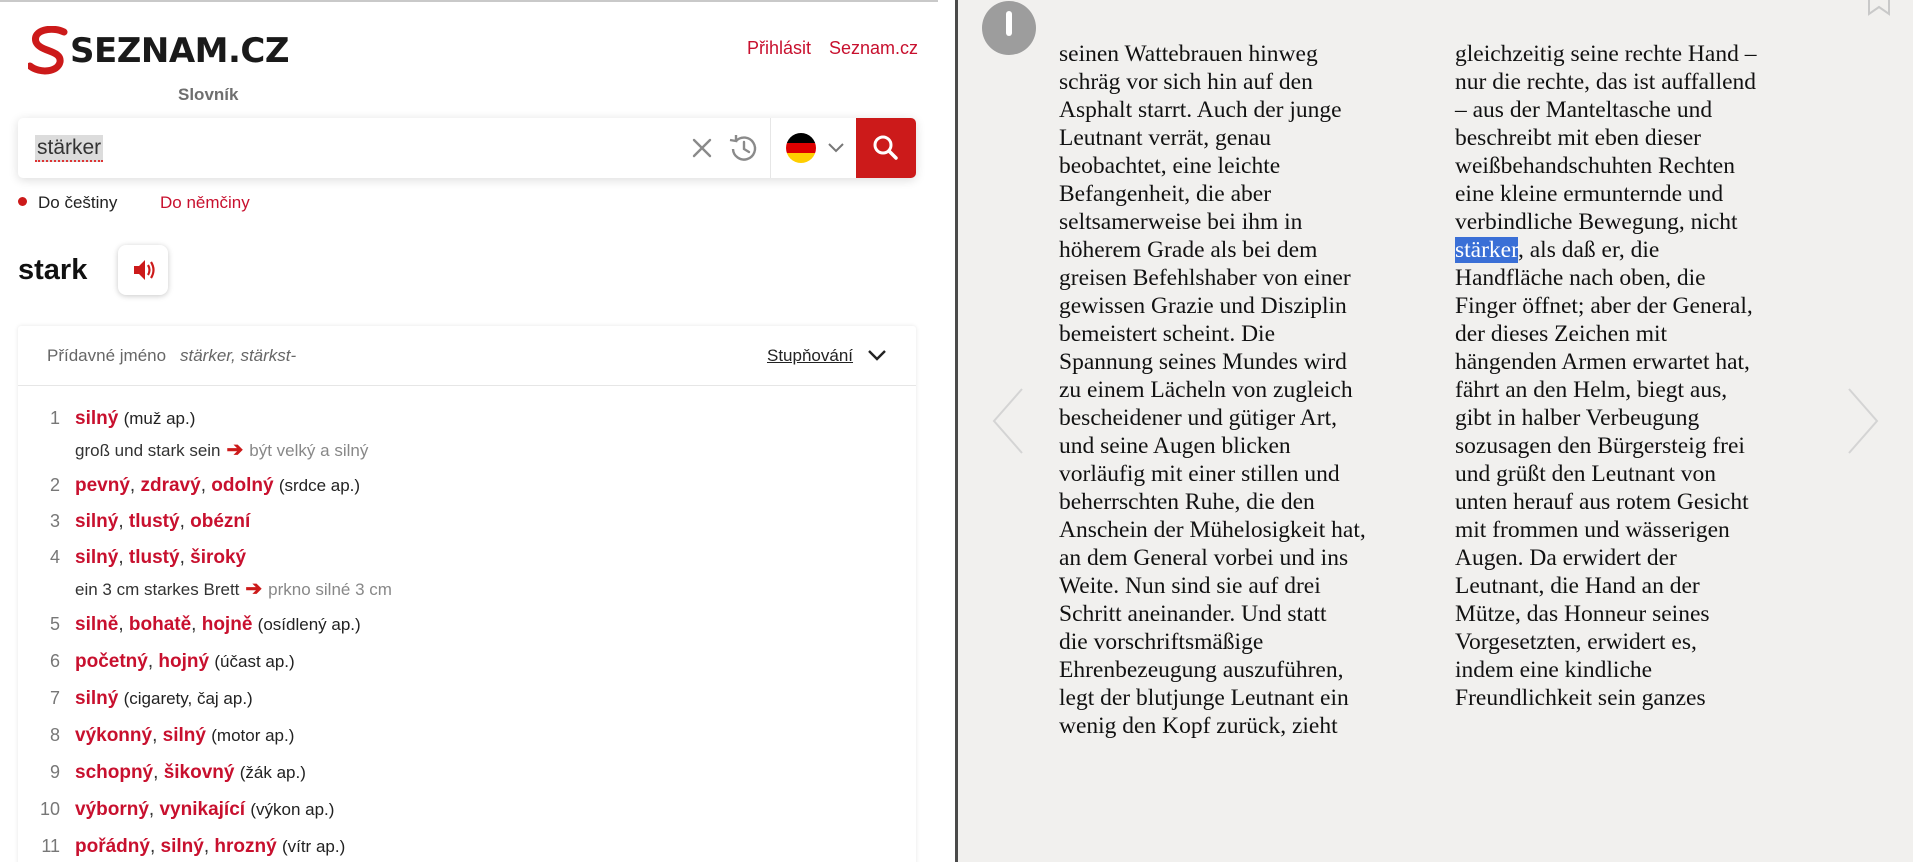 The height and width of the screenshot is (862, 1913). What do you see at coordinates (1879, 8) in the screenshot?
I see `bookmark-icon` at bounding box center [1879, 8].